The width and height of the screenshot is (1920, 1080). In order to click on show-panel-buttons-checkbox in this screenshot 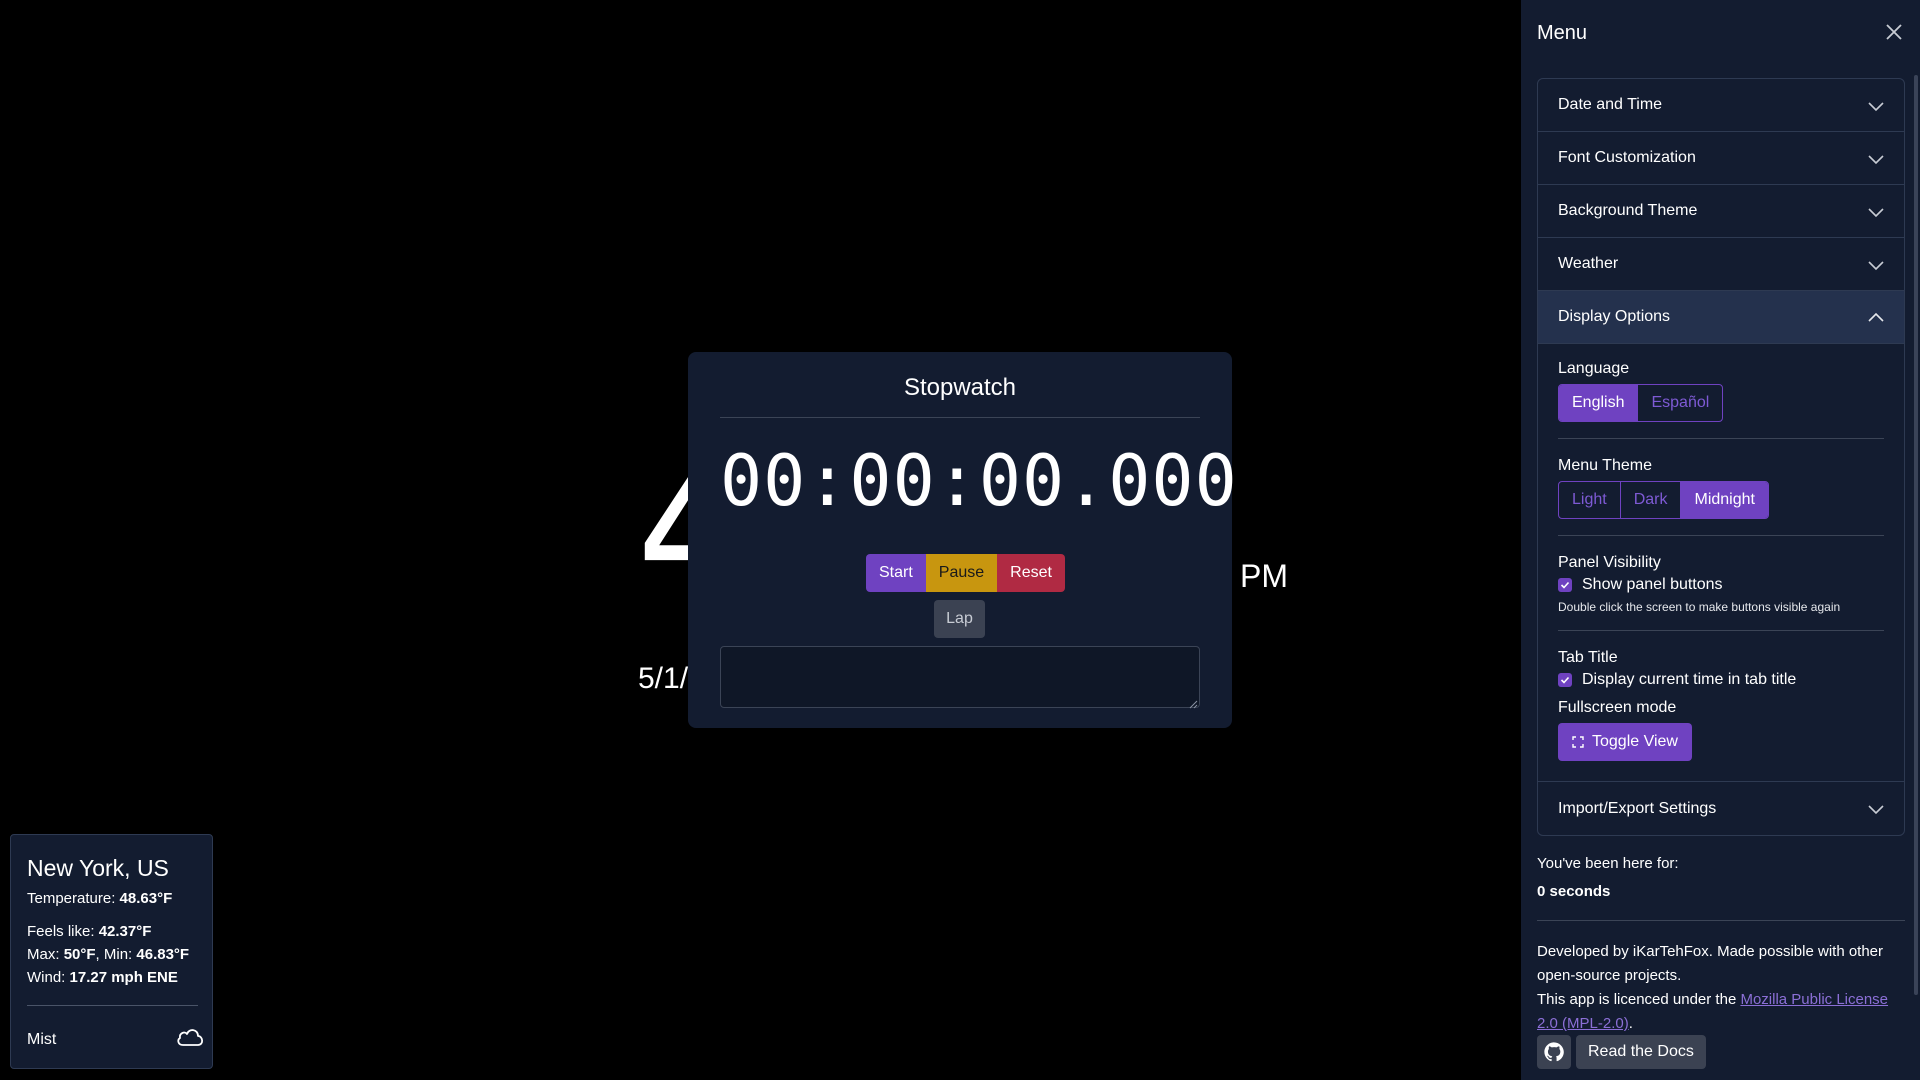, I will do `click(1565, 585)`.